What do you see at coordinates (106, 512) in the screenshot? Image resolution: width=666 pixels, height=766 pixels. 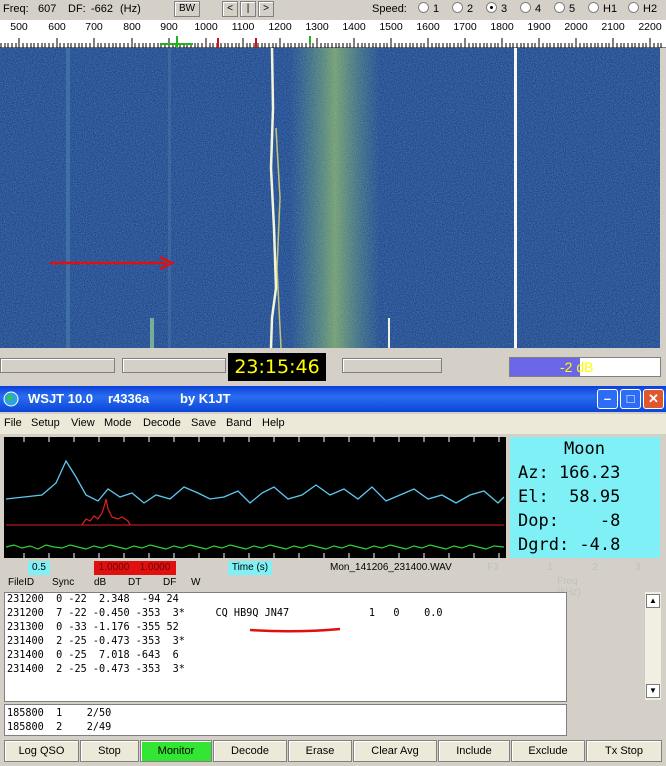 I see `signal-spike` at bounding box center [106, 512].